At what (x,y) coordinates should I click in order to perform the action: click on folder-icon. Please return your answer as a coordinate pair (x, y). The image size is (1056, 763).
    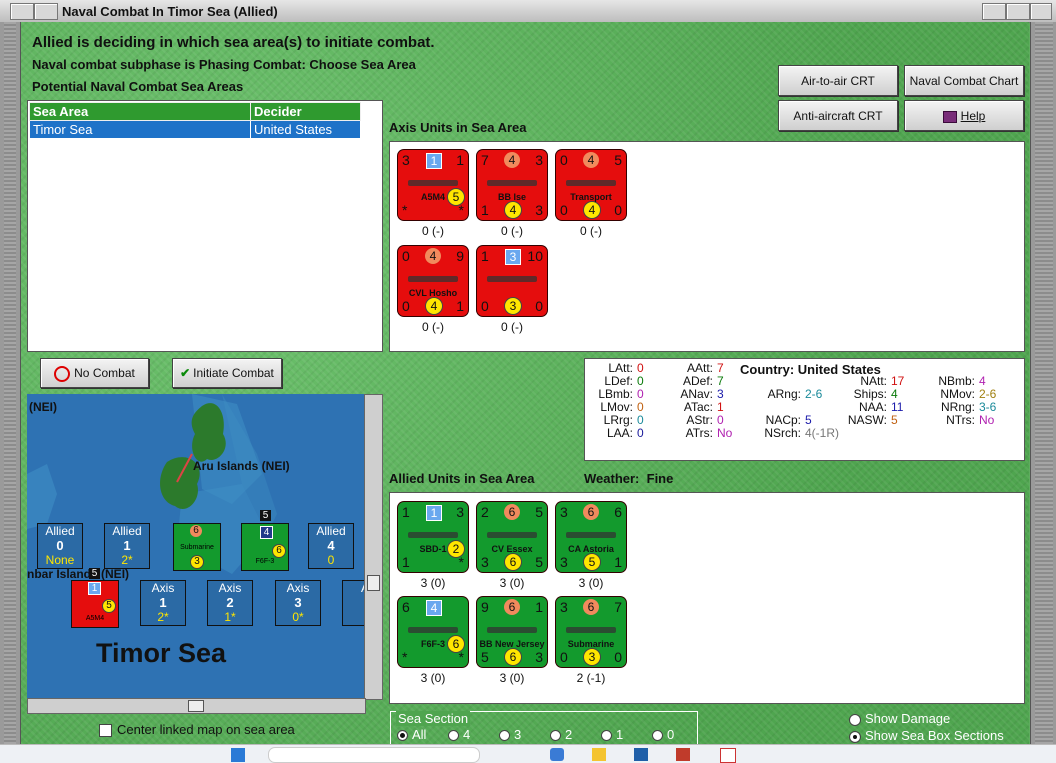
    Looking at the image, I should click on (599, 754).